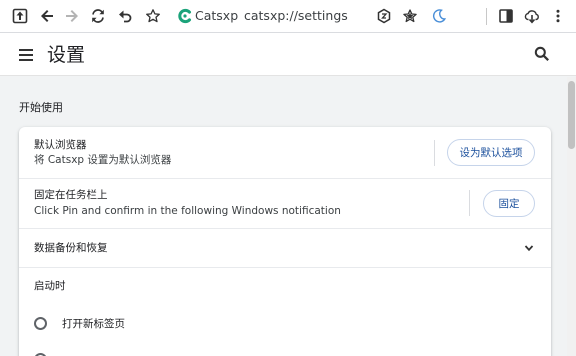  Describe the element at coordinates (410, 16) in the screenshot. I see `favorite-star-icon` at that location.